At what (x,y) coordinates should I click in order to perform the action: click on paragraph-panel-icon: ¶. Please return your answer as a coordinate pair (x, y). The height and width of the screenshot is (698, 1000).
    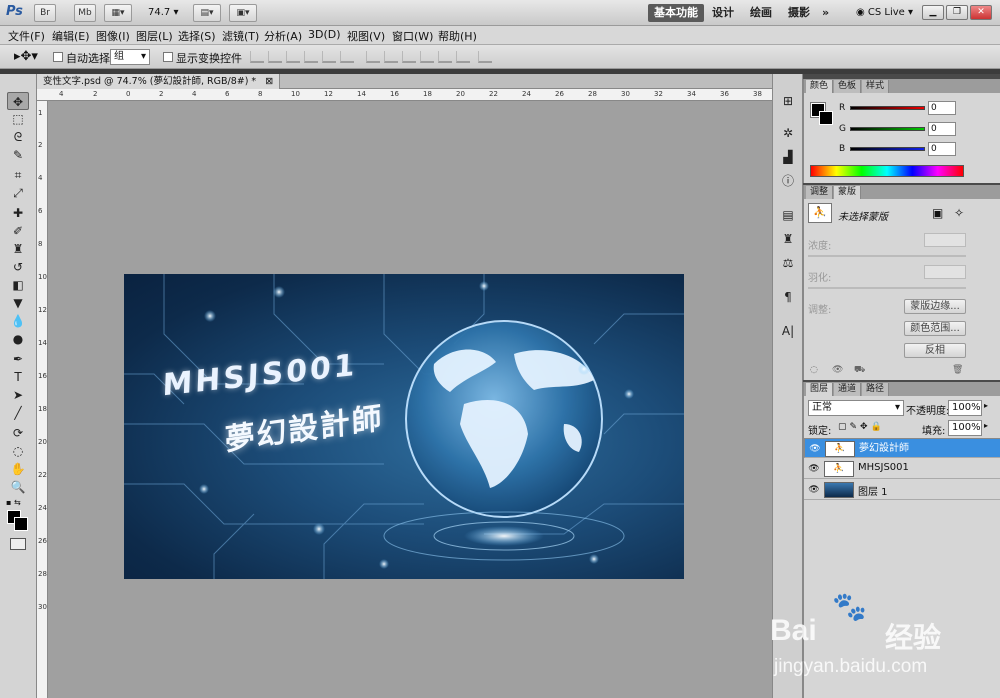
    Looking at the image, I should click on (788, 297).